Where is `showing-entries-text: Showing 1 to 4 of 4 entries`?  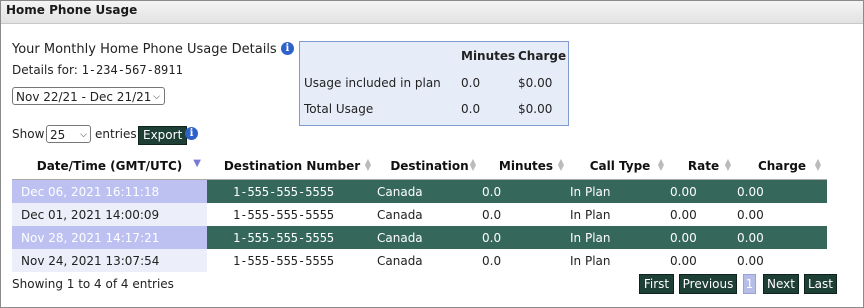 showing-entries-text: Showing 1 to 4 of 4 entries is located at coordinates (93, 284).